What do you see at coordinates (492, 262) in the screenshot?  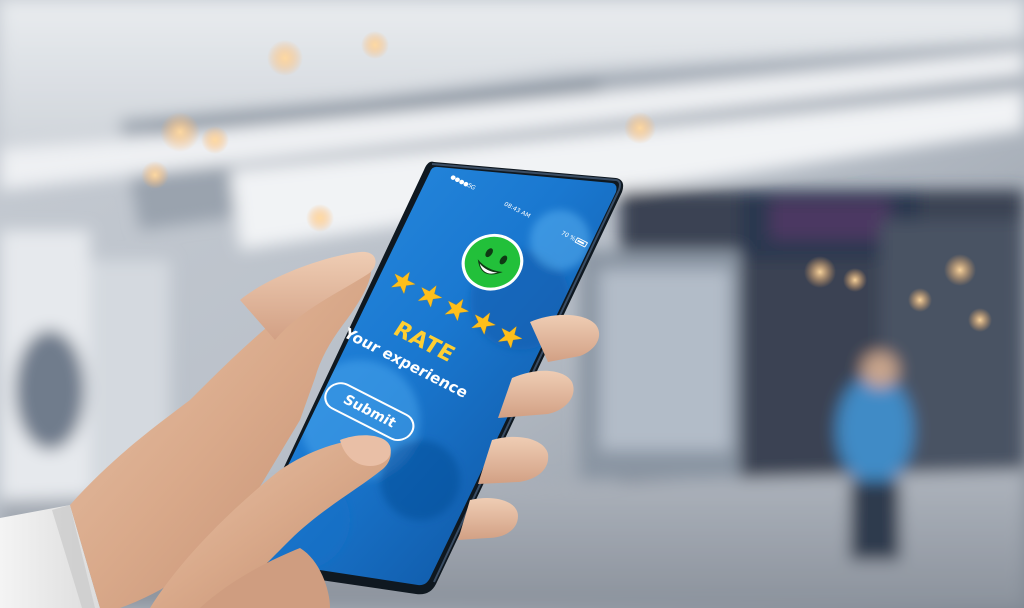 I see `smiley-face-icon` at bounding box center [492, 262].